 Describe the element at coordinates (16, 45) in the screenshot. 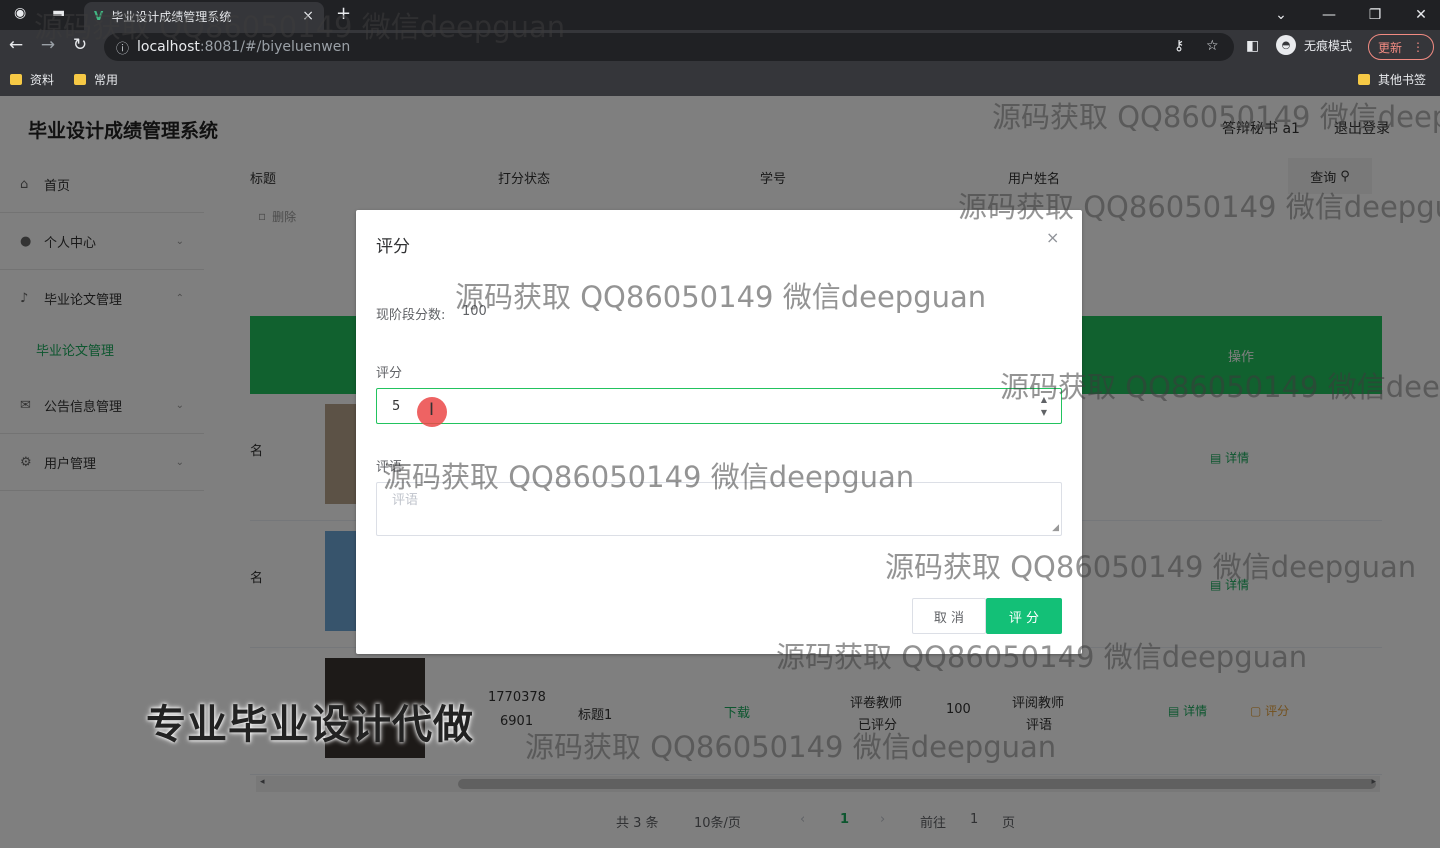

I see `back-icon: ←` at that location.